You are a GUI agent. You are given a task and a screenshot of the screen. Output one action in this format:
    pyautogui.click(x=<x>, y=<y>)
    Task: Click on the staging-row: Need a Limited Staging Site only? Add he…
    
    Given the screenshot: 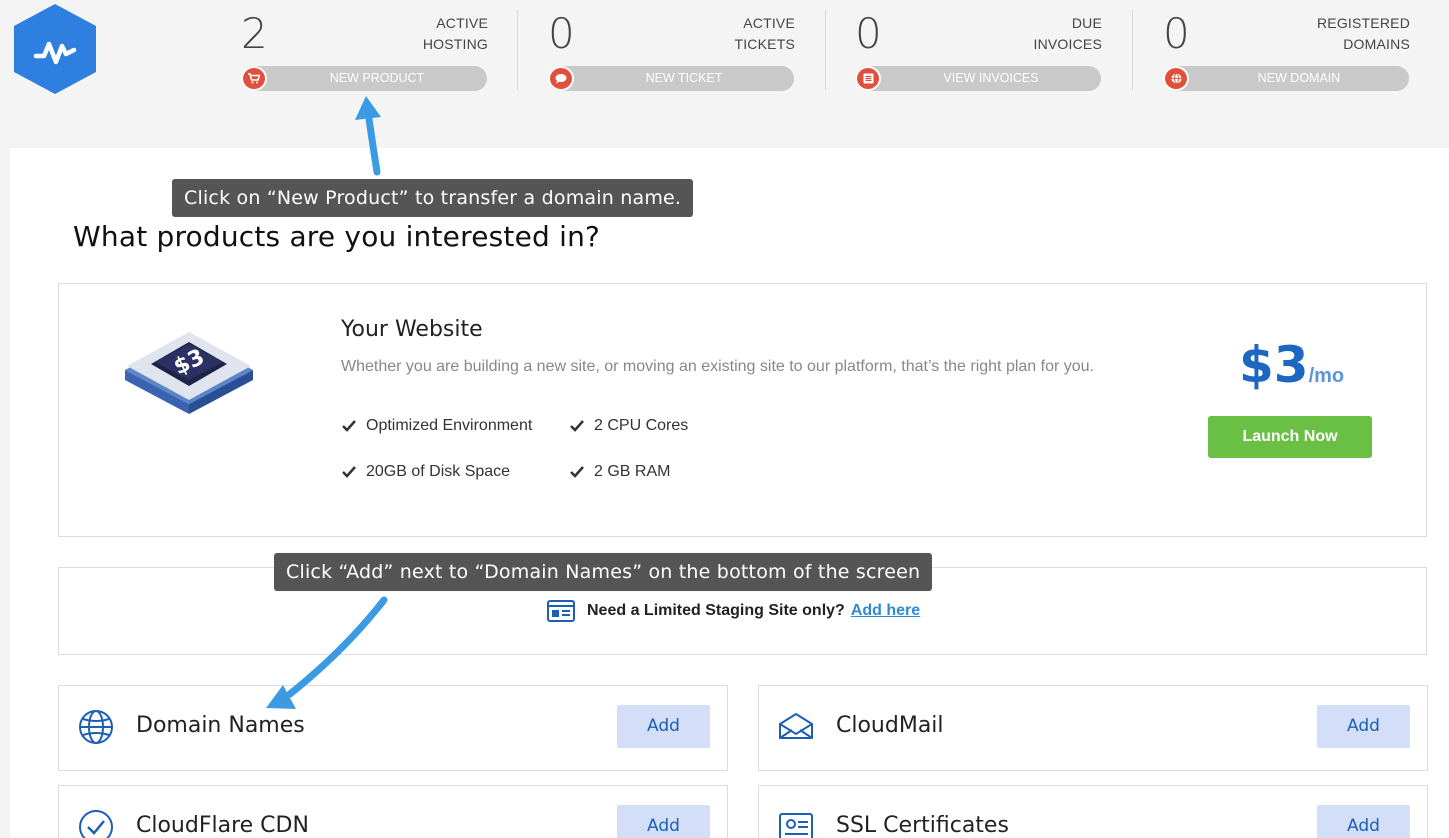 What is the action you would take?
    pyautogui.click(x=733, y=611)
    